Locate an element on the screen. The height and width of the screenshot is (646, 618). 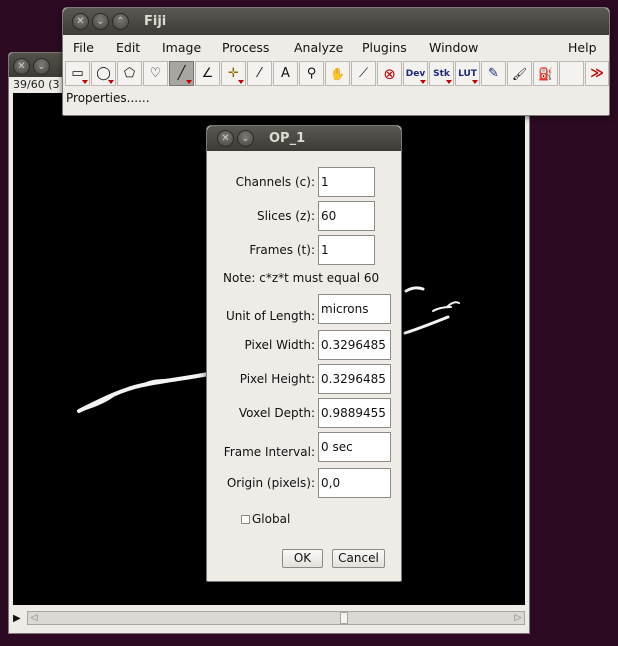
hand-tool-icon: ✋ is located at coordinates (337, 73).